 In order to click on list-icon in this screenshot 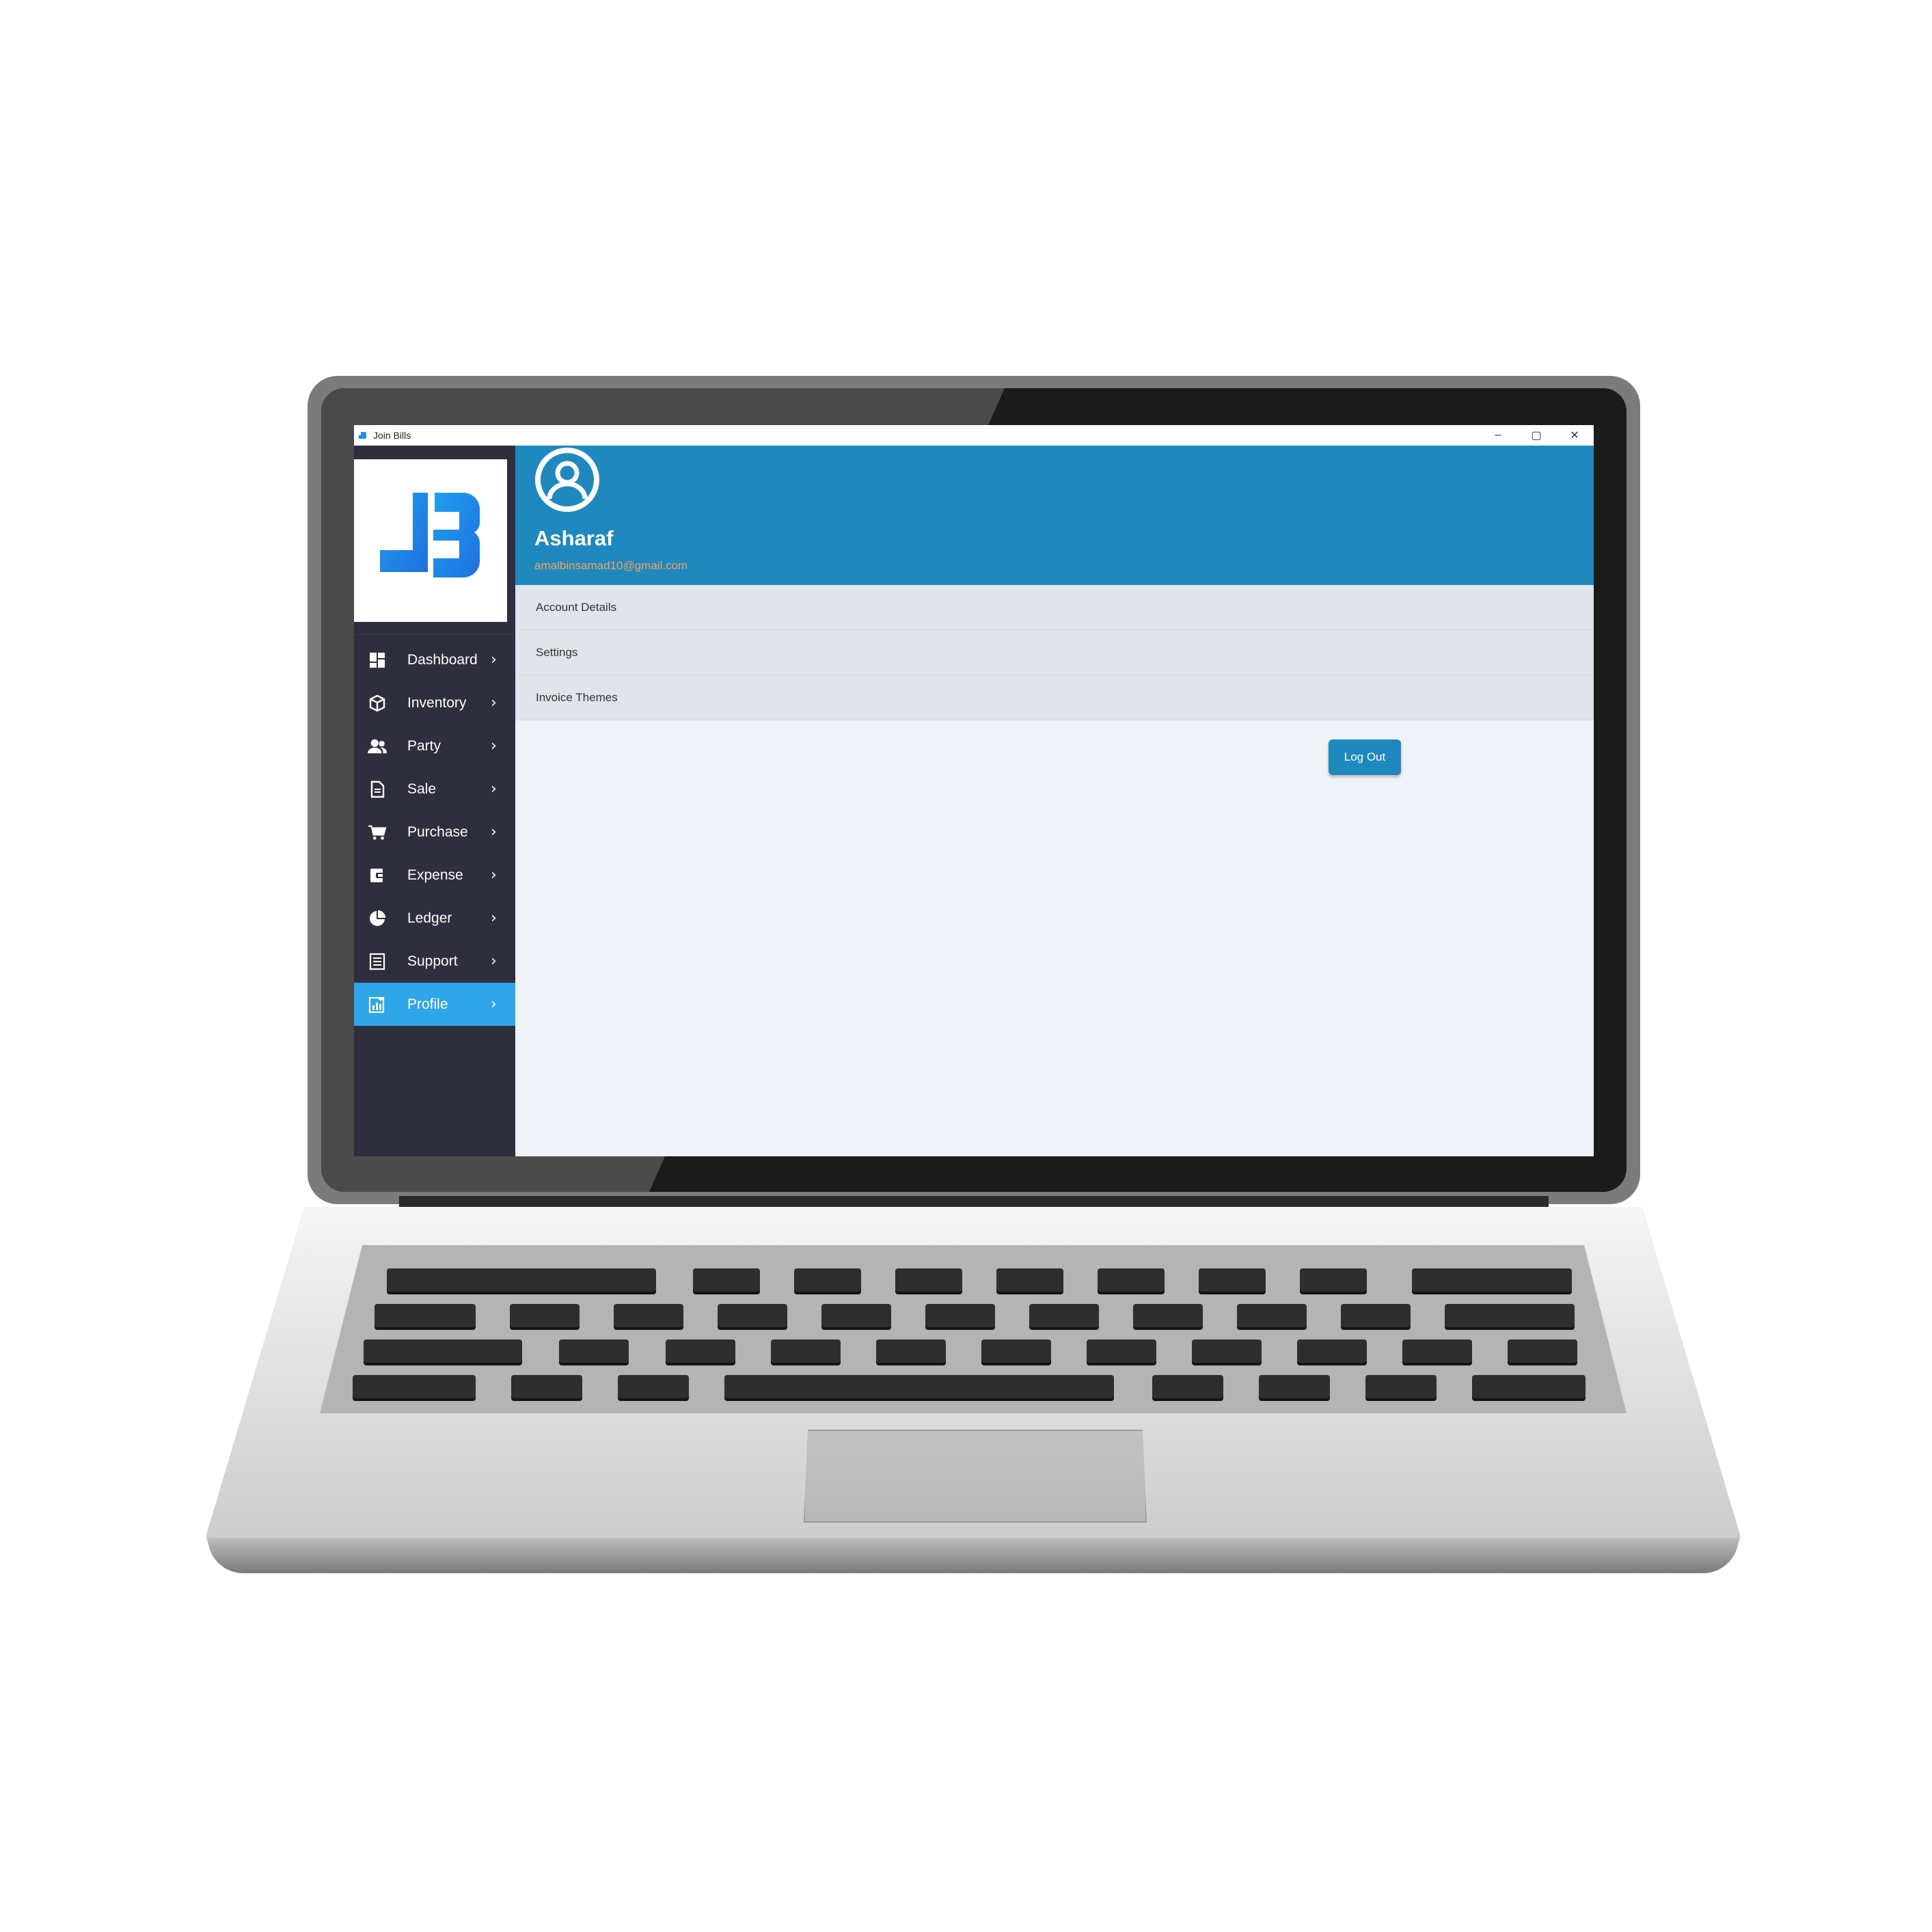, I will do `click(377, 961)`.